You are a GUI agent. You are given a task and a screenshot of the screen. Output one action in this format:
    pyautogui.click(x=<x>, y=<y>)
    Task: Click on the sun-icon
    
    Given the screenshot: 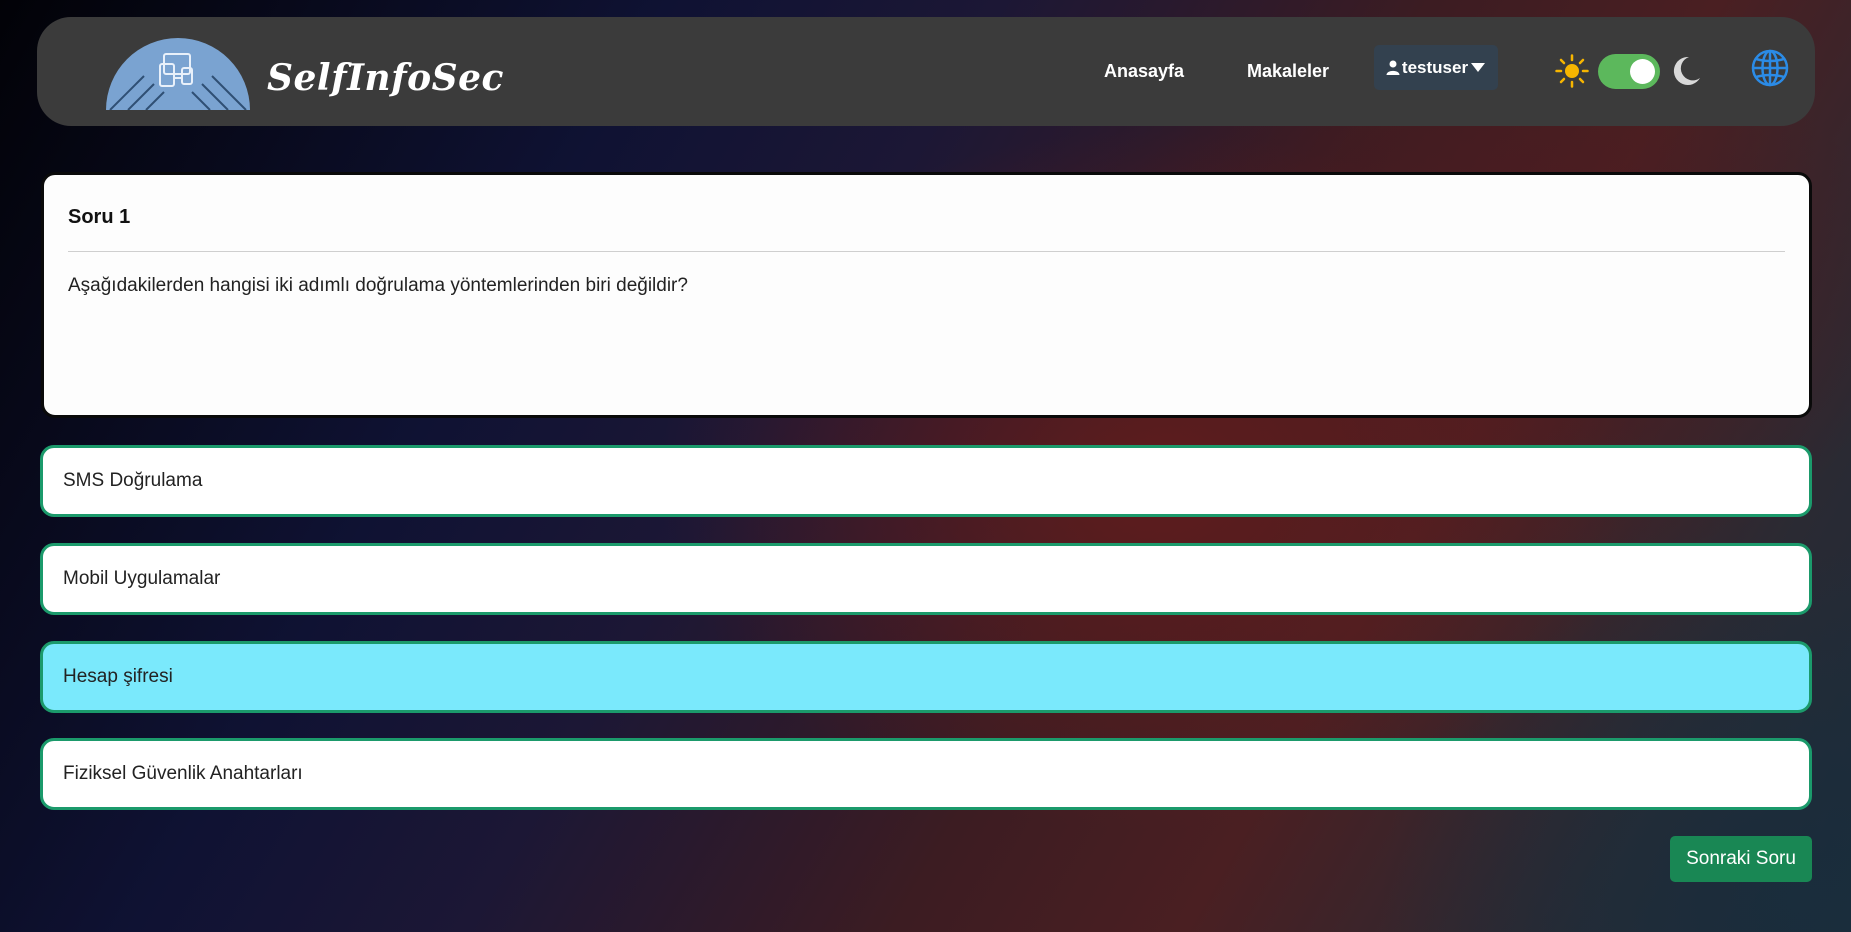 What is the action you would take?
    pyautogui.click(x=1572, y=71)
    